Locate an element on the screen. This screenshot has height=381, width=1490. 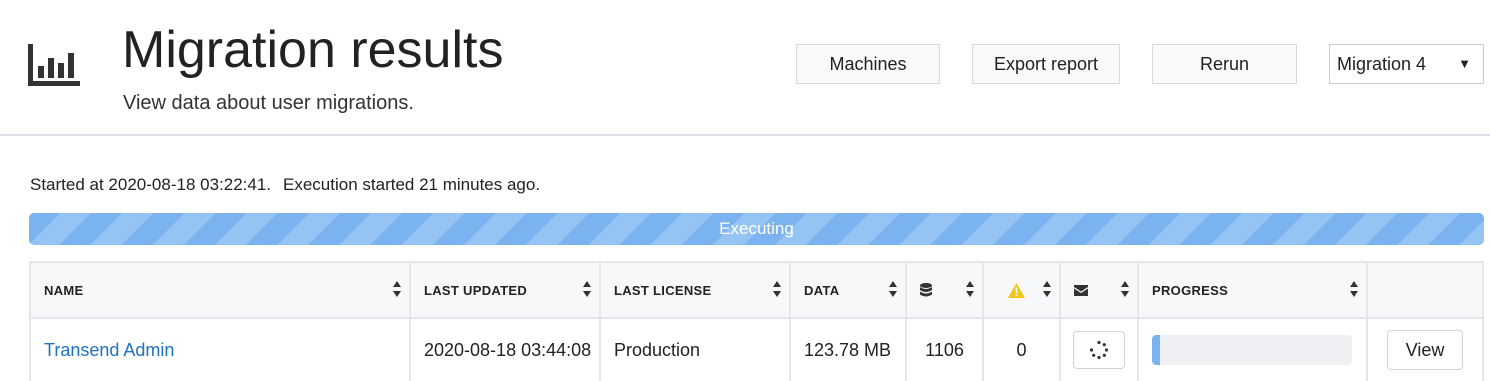
cell-last-license: Production is located at coordinates (695, 349).